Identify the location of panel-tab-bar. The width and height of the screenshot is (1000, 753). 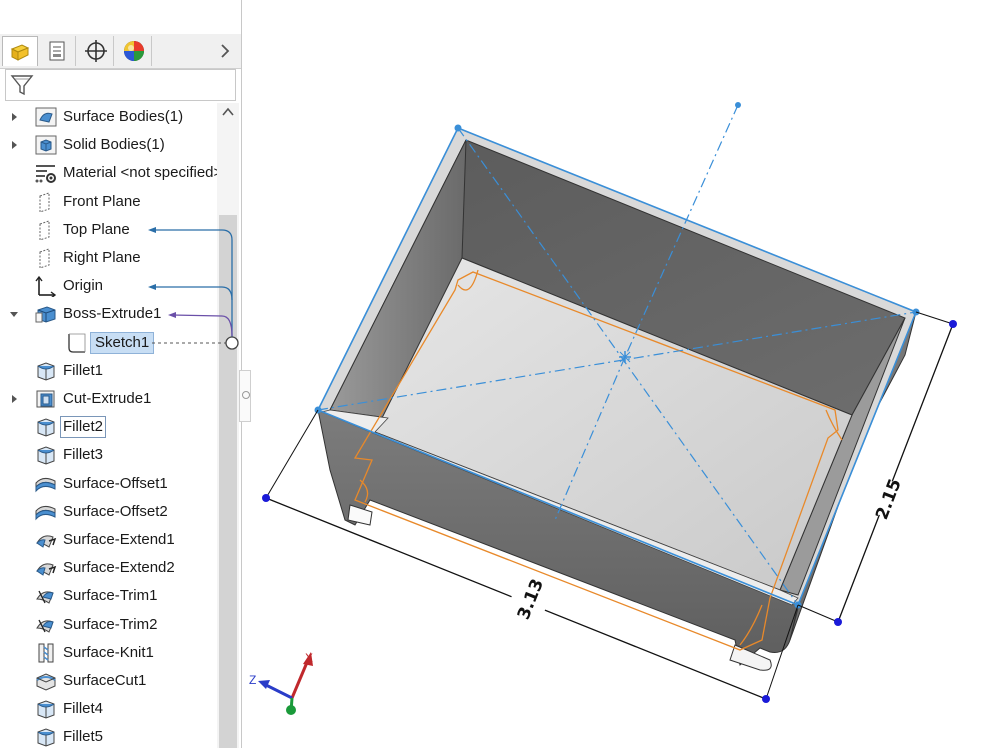
(120, 51).